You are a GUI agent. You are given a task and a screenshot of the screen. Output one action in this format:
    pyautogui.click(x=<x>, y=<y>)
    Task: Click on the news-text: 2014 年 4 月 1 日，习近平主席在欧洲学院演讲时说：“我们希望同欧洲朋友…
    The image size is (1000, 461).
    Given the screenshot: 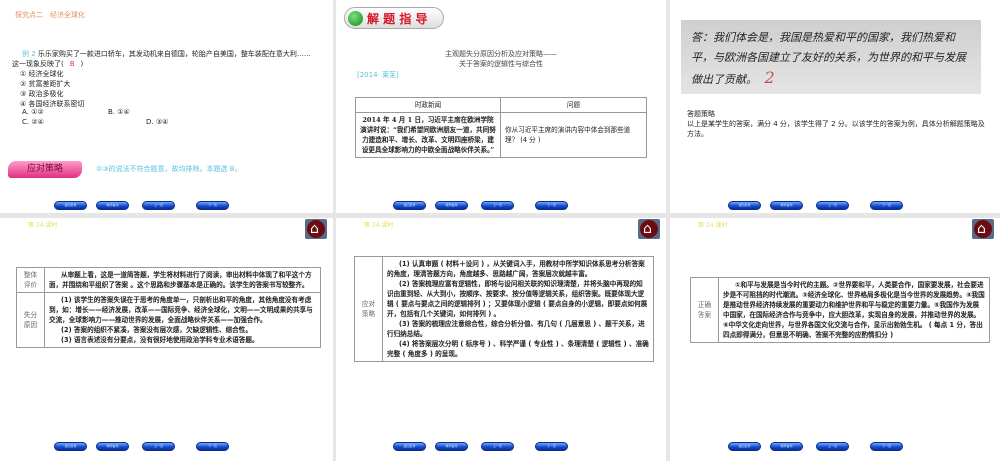 What is the action you would take?
    pyautogui.click(x=428, y=135)
    